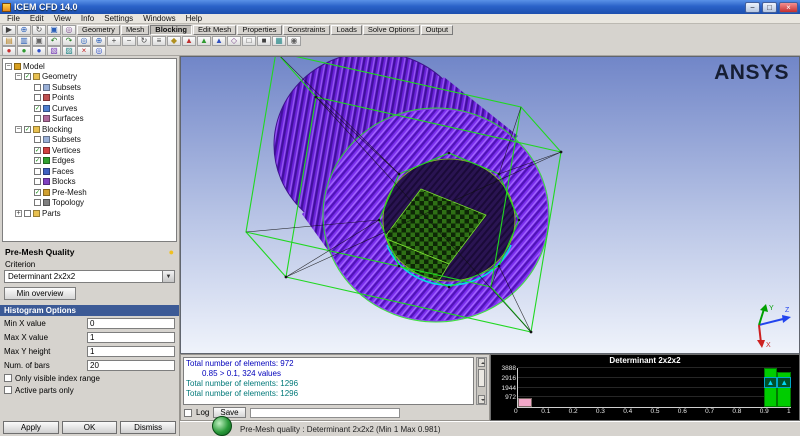 The image size is (800, 436). What do you see at coordinates (788, 7) in the screenshot?
I see `close-button: ×` at bounding box center [788, 7].